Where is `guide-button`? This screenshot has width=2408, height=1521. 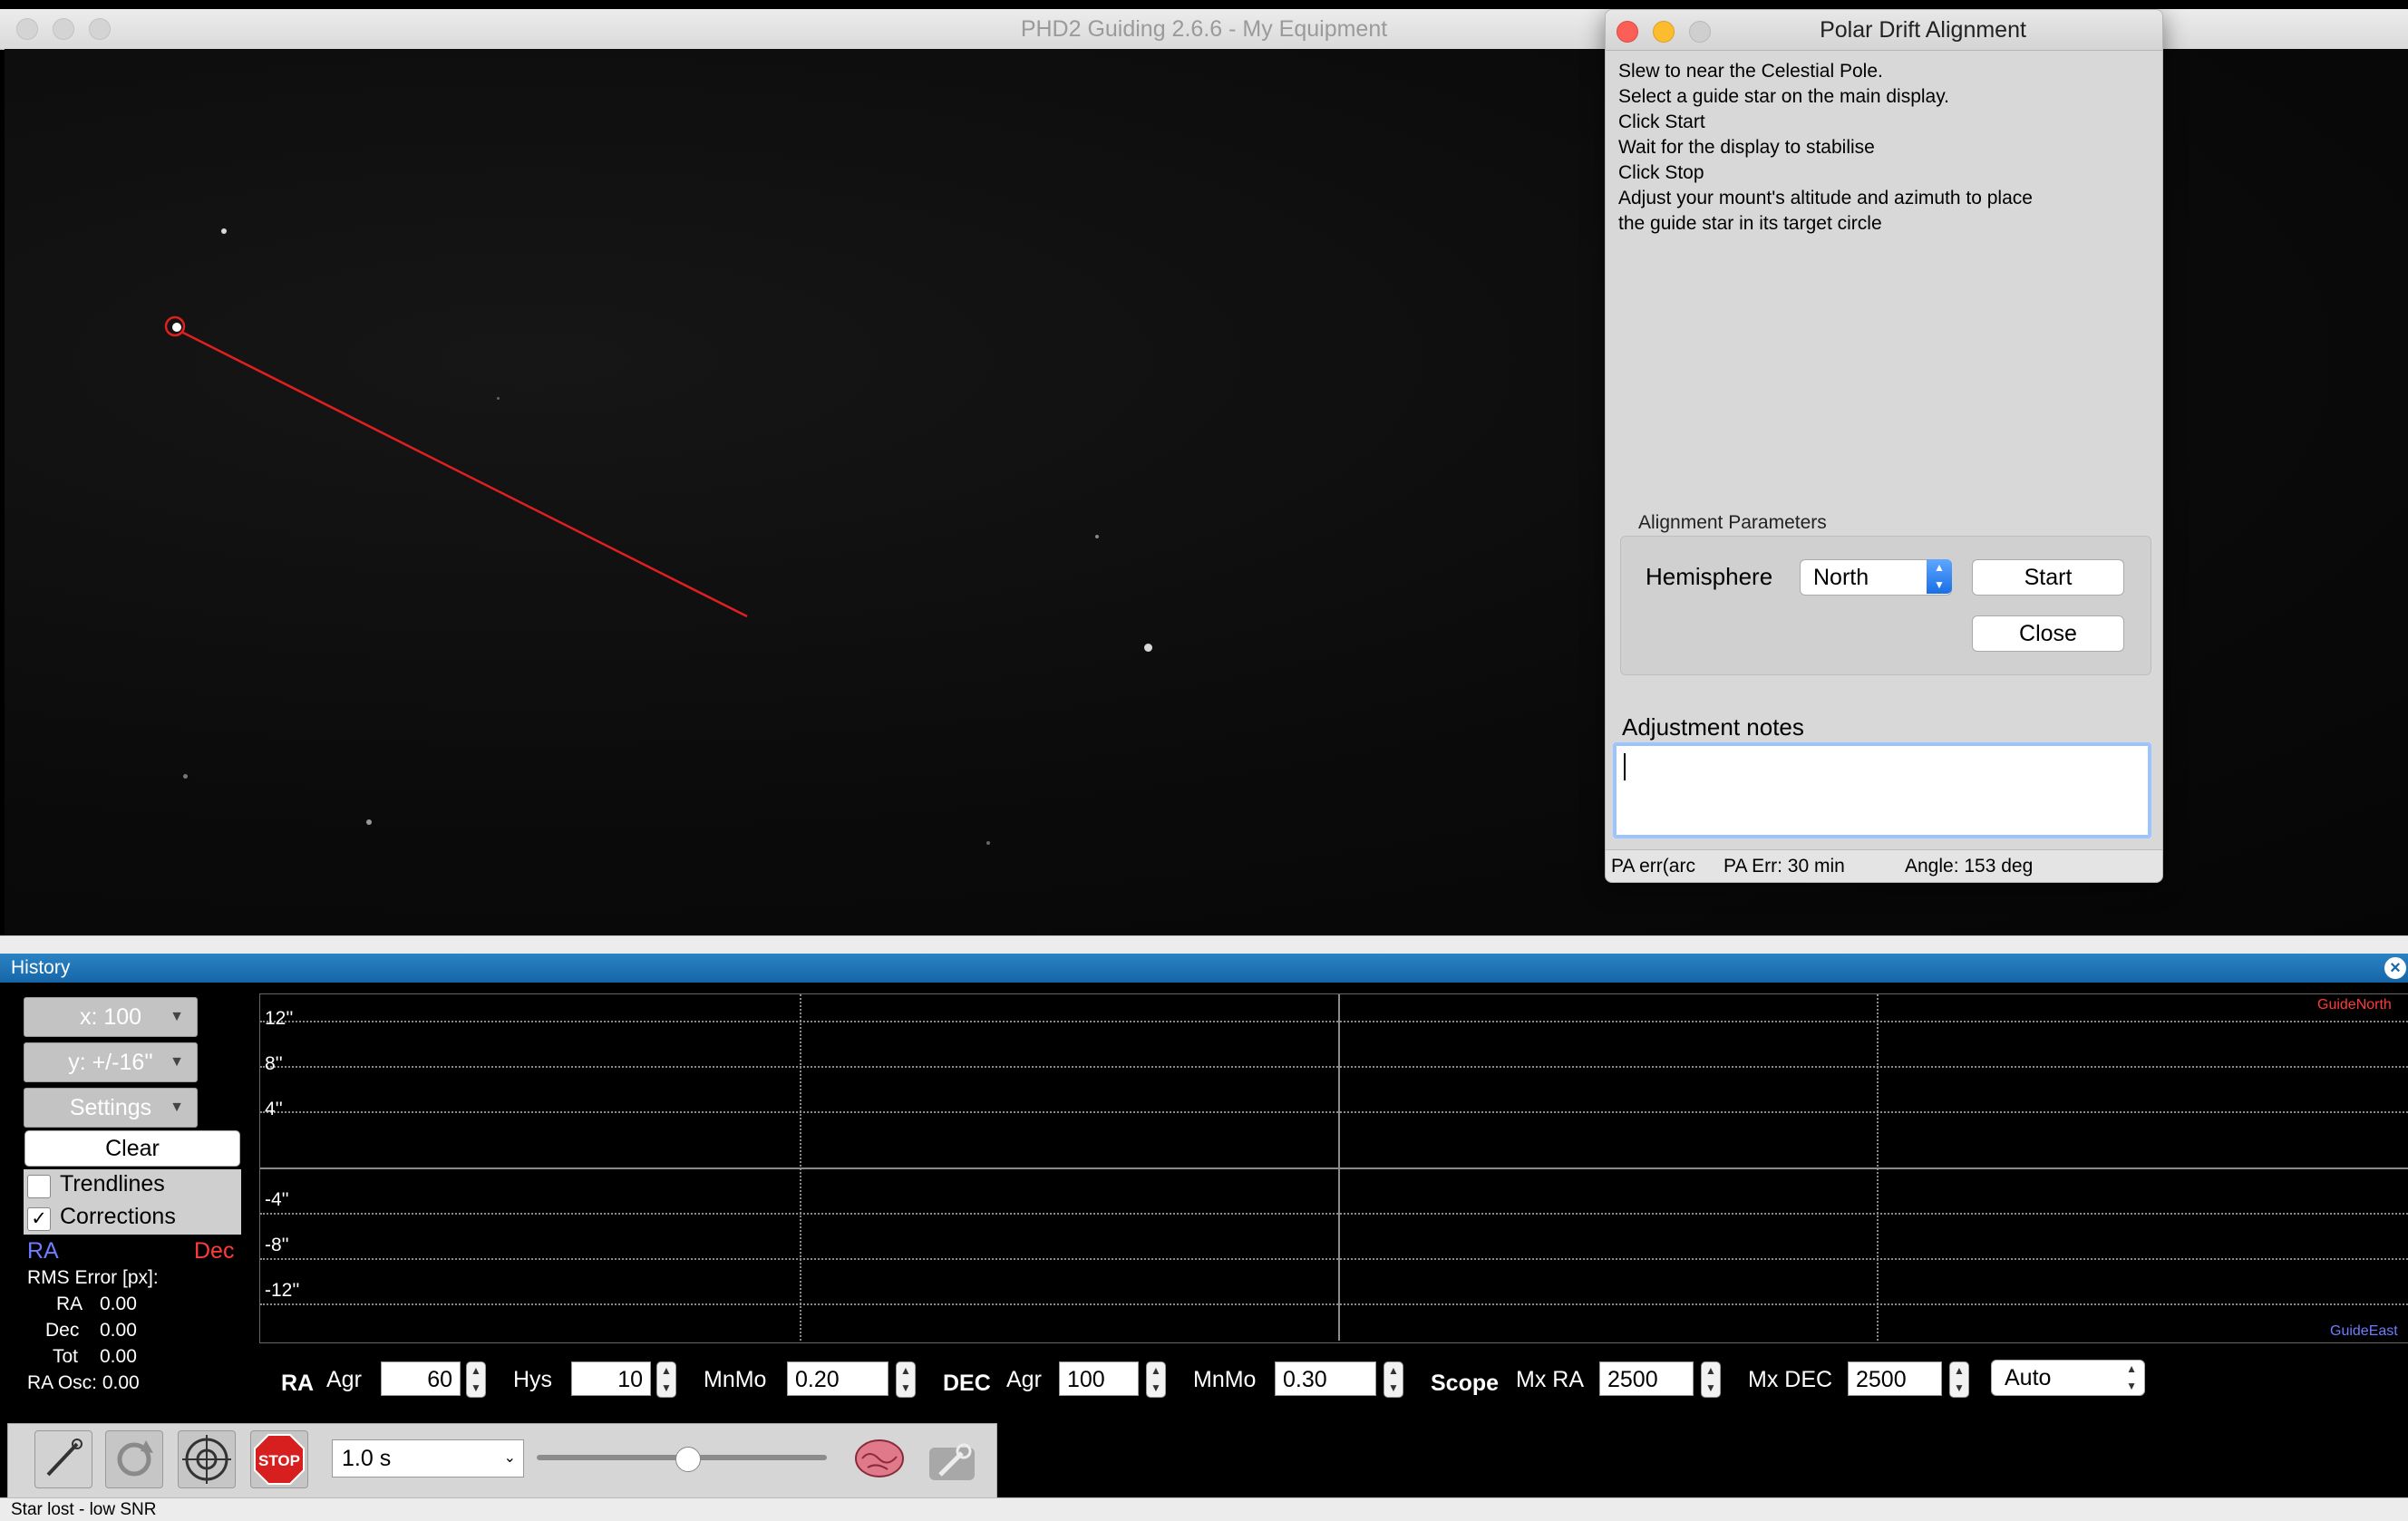 guide-button is located at coordinates (207, 1459).